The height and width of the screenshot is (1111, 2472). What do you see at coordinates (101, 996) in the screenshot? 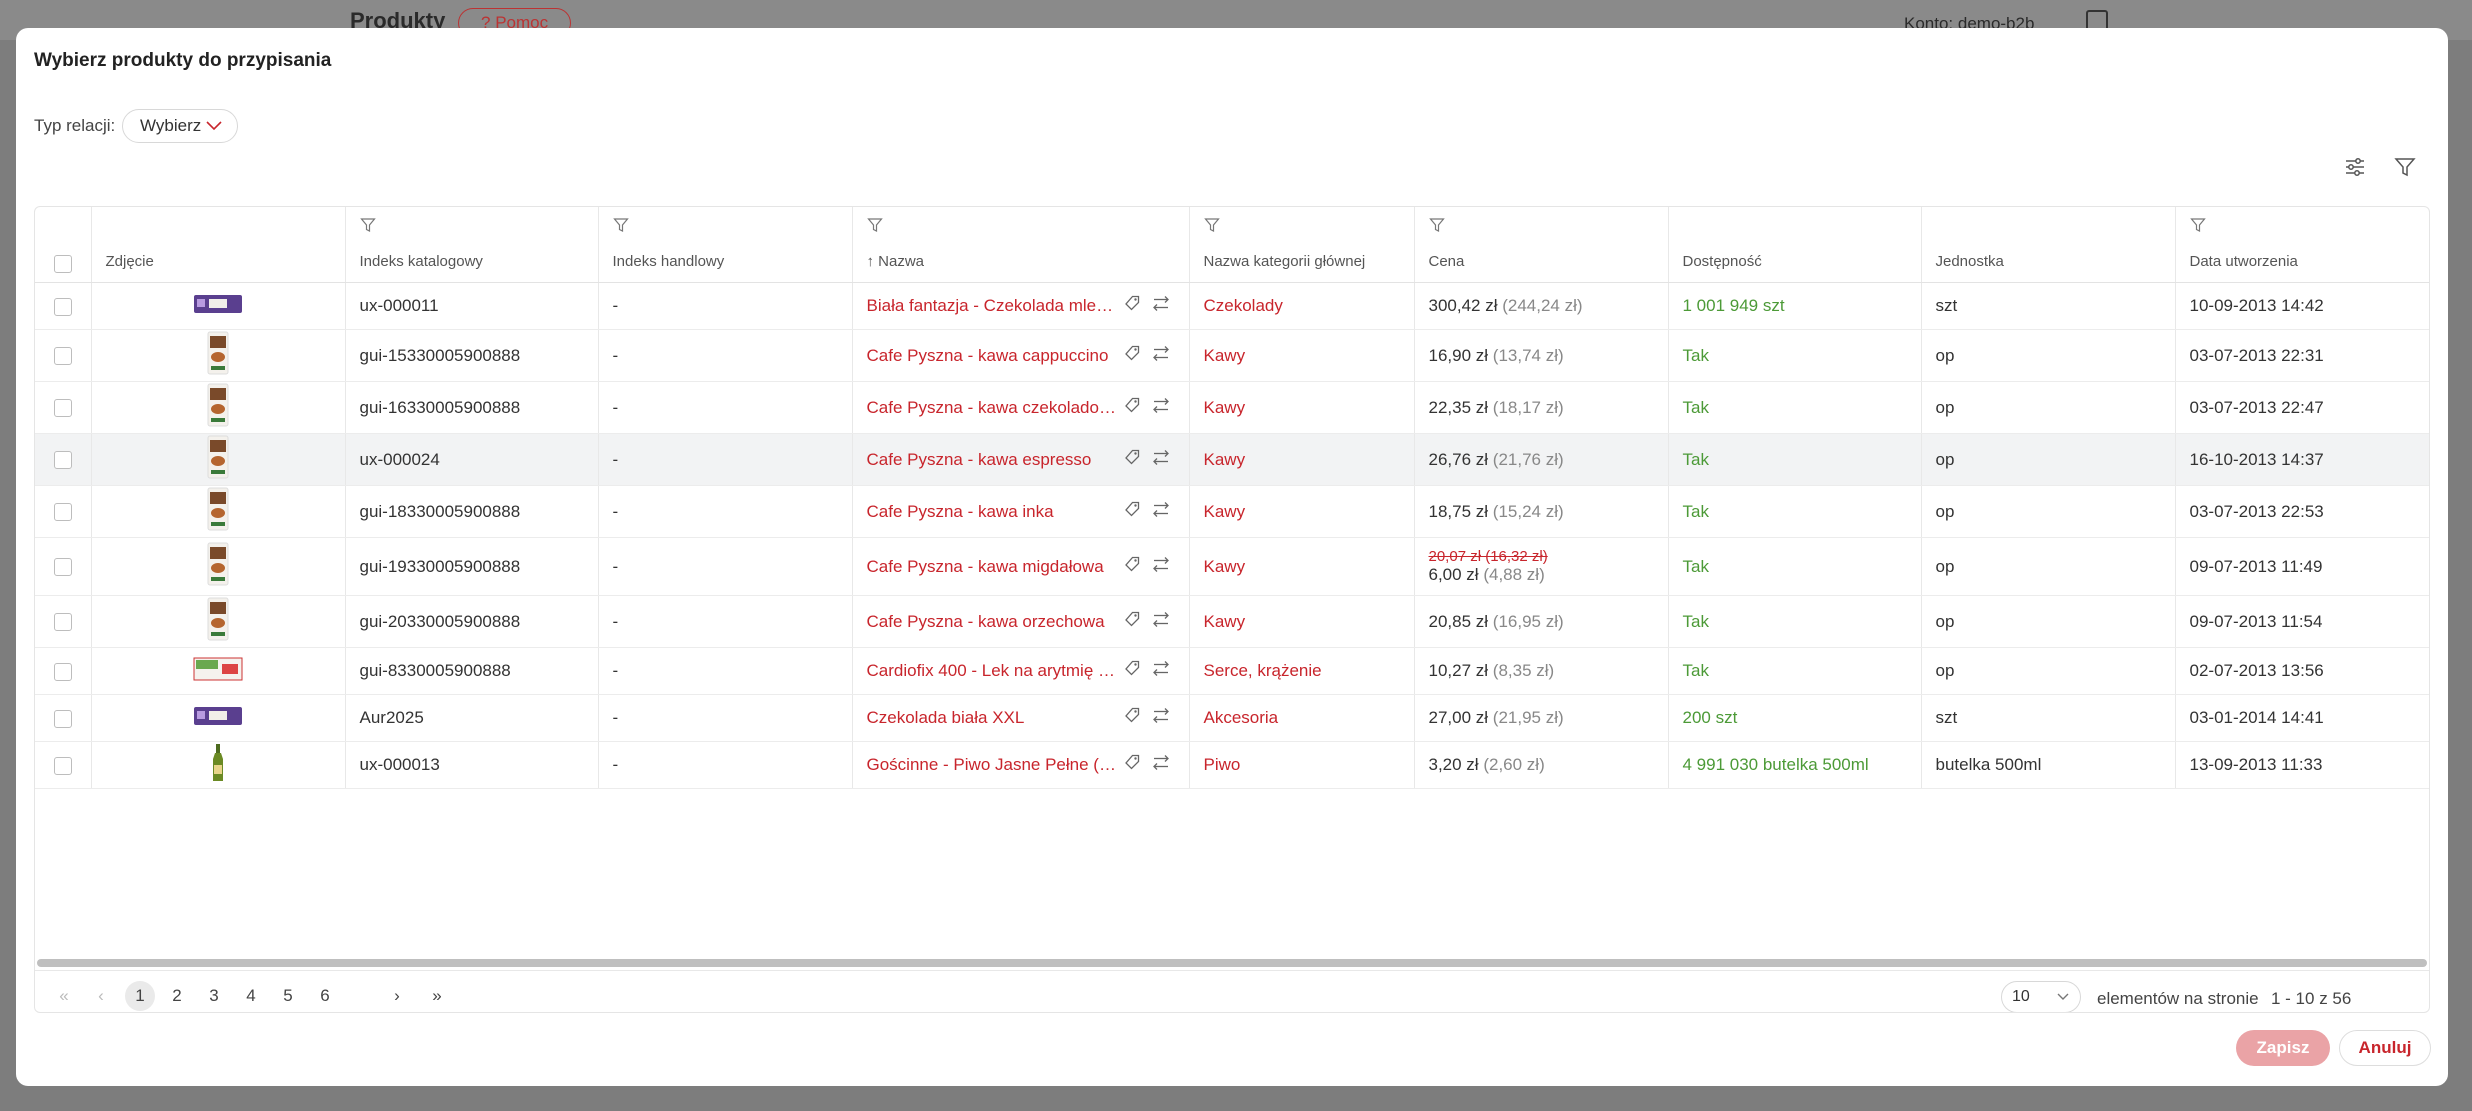
I see `prev-page-icon: ‹` at bounding box center [101, 996].